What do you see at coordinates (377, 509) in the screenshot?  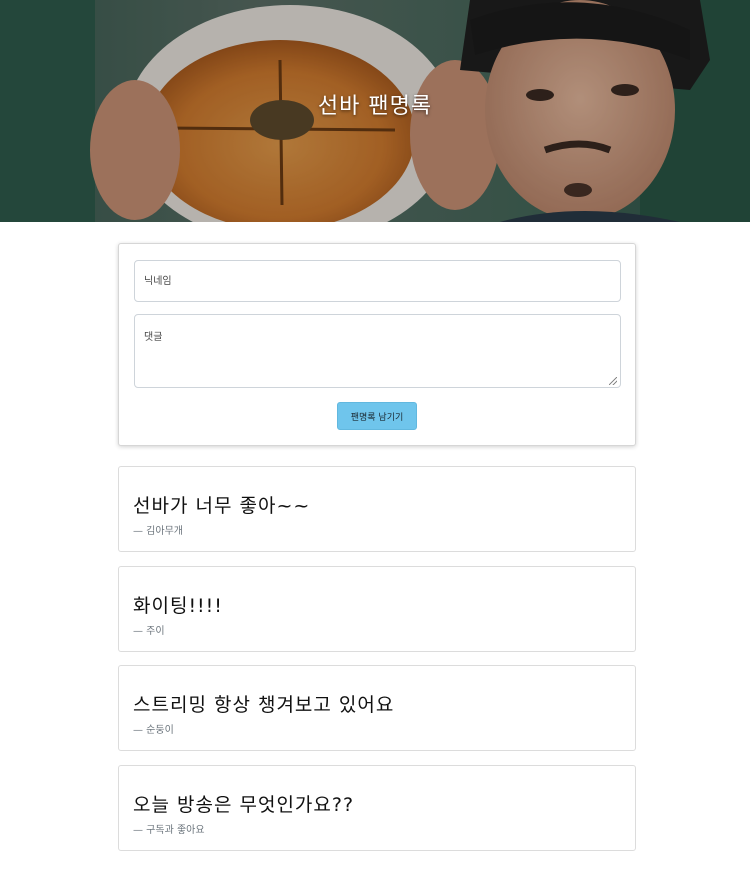 I see `comment-card: 선바가 너무 좋아~~ — 김아무개` at bounding box center [377, 509].